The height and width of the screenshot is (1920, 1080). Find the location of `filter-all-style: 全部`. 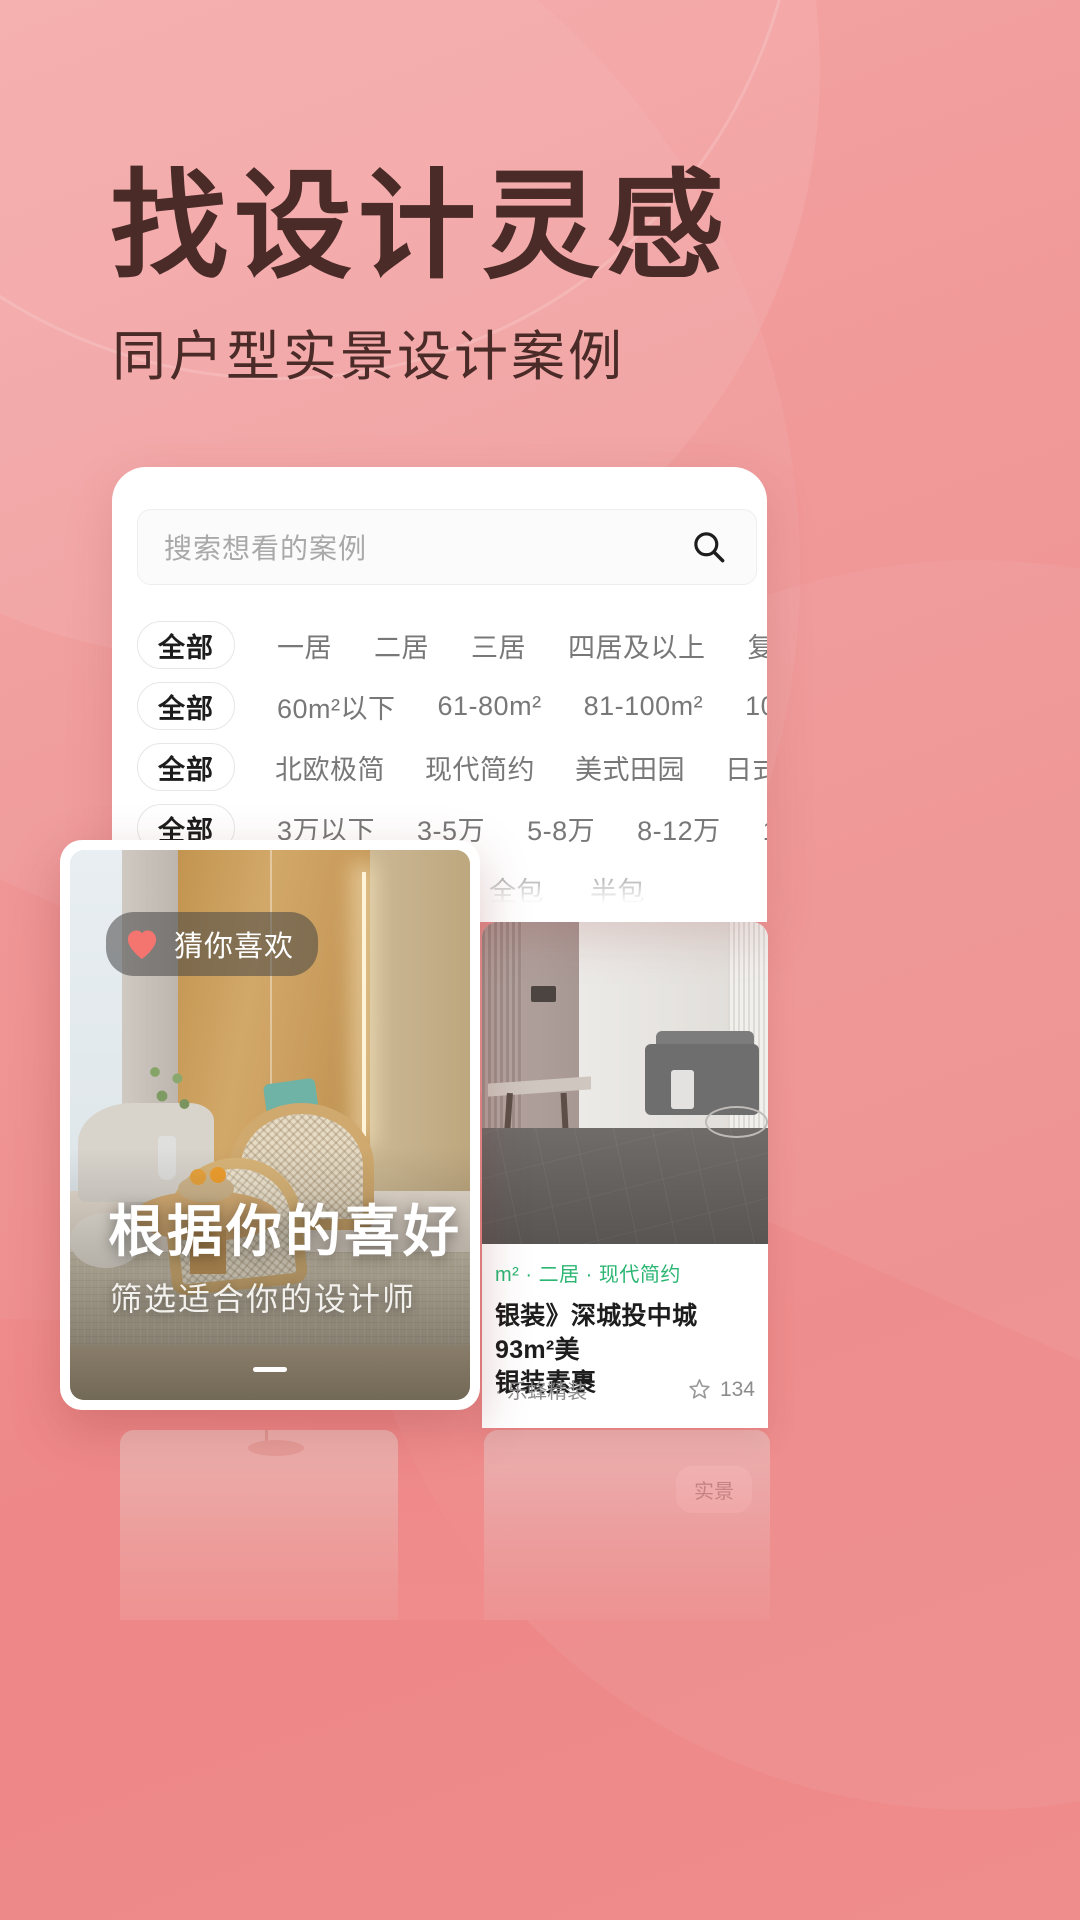

filter-all-style: 全部 is located at coordinates (186, 767).